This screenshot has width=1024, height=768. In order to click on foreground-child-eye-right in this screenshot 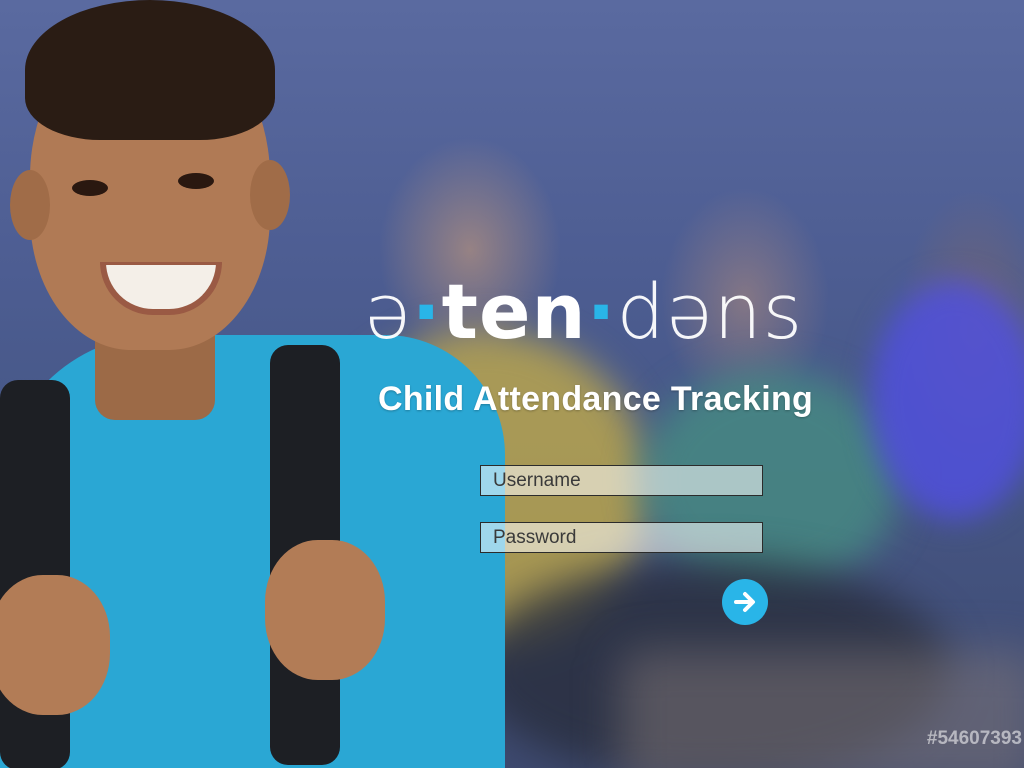, I will do `click(196, 181)`.